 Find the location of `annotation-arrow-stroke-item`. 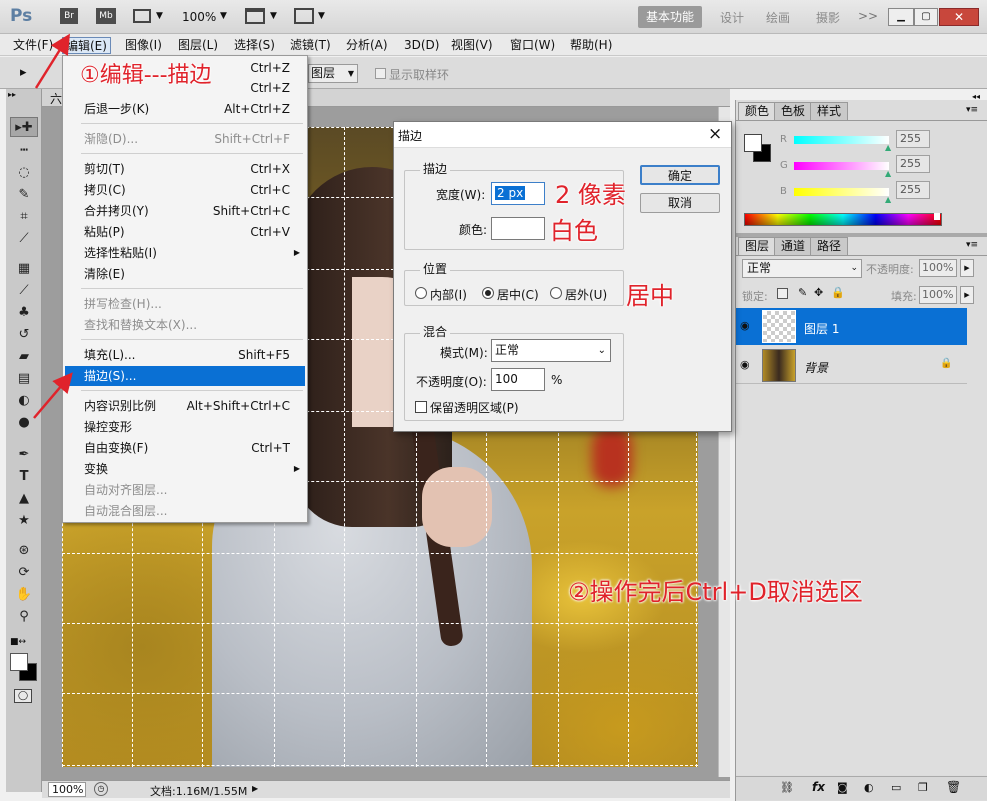

annotation-arrow-stroke-item is located at coordinates (53, 395).